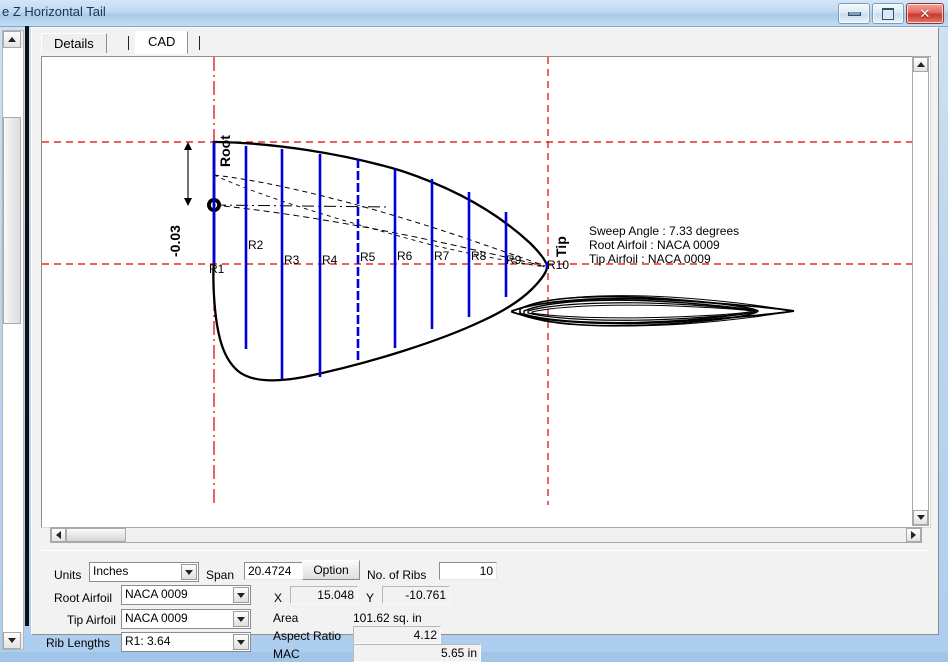 The width and height of the screenshot is (948, 662). What do you see at coordinates (188, 174) in the screenshot?
I see `offset-dimension` at bounding box center [188, 174].